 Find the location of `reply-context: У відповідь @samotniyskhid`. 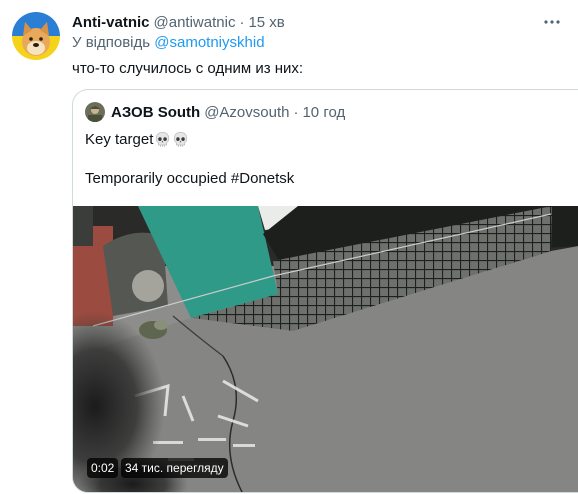

reply-context: У відповідь @samotniyskhid is located at coordinates (168, 42).